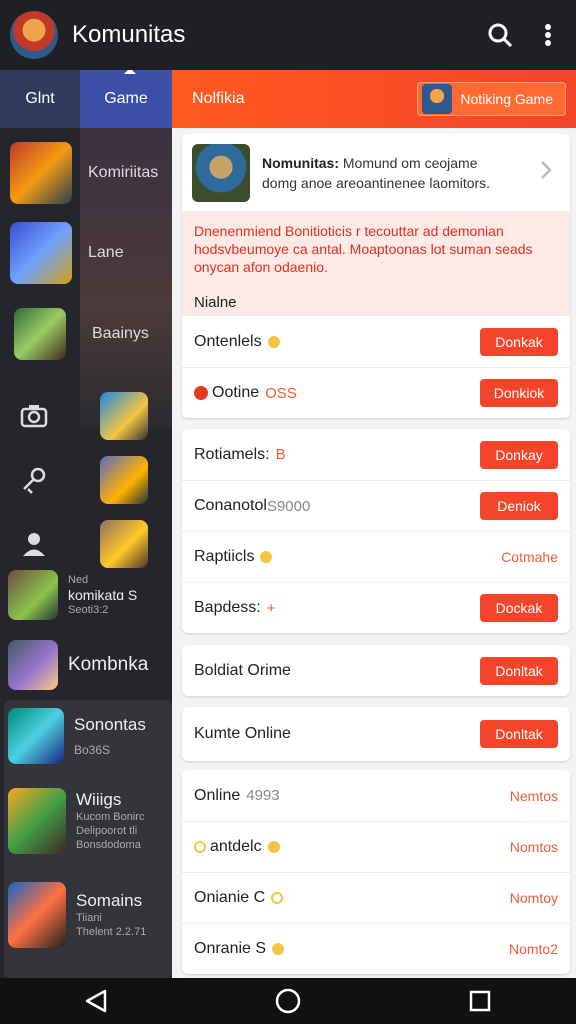  I want to click on panel-header: Nolfikia Notiking Game, so click(374, 99).